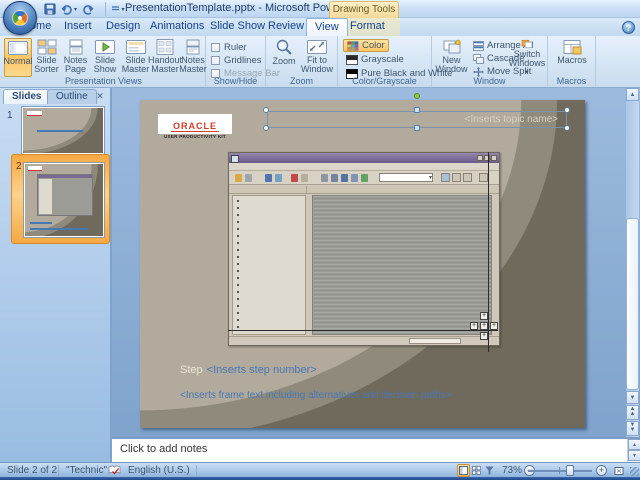 This screenshot has height=480, width=640. Describe the element at coordinates (229, 47) in the screenshot. I see `ruler-checkbox: Ruler` at that location.